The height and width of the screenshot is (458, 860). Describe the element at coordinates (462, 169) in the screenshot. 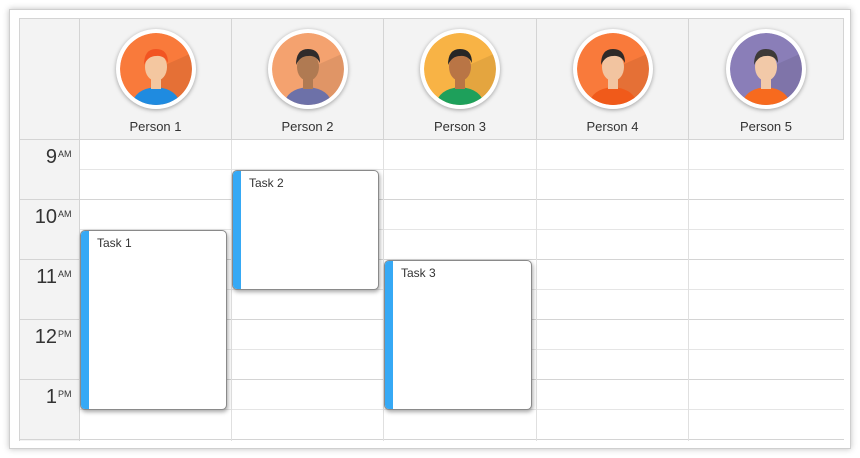

I see `half-hour-gridline` at that location.